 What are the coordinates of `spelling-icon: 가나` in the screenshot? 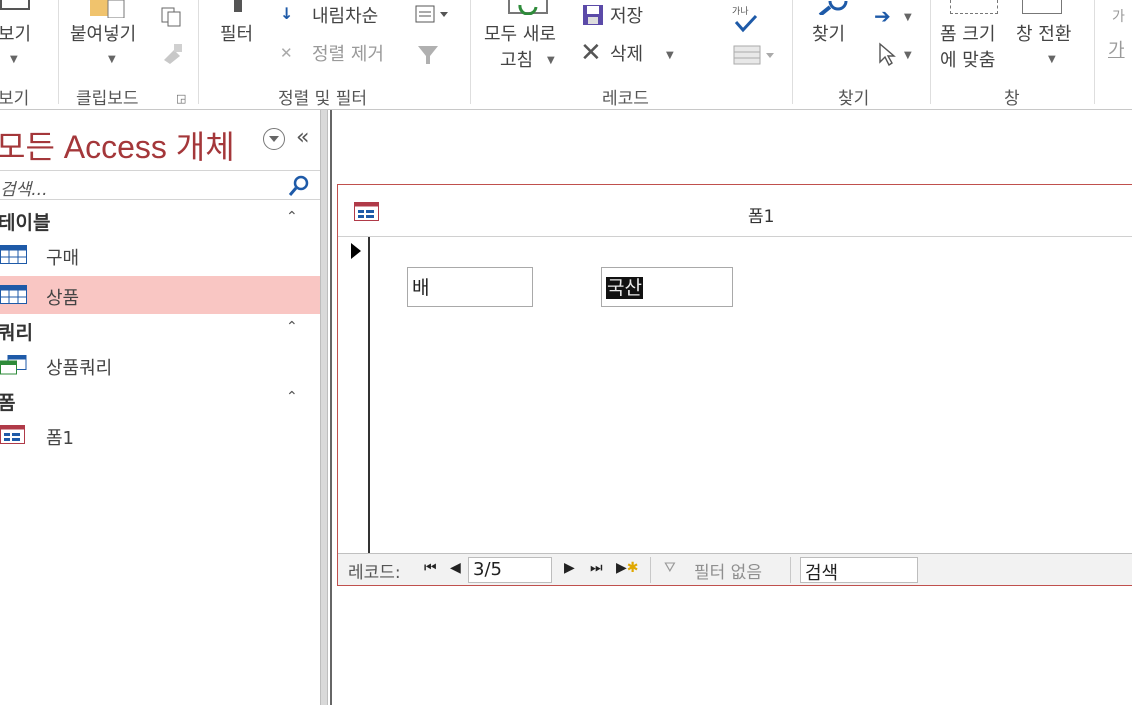 It's located at (746, 21).